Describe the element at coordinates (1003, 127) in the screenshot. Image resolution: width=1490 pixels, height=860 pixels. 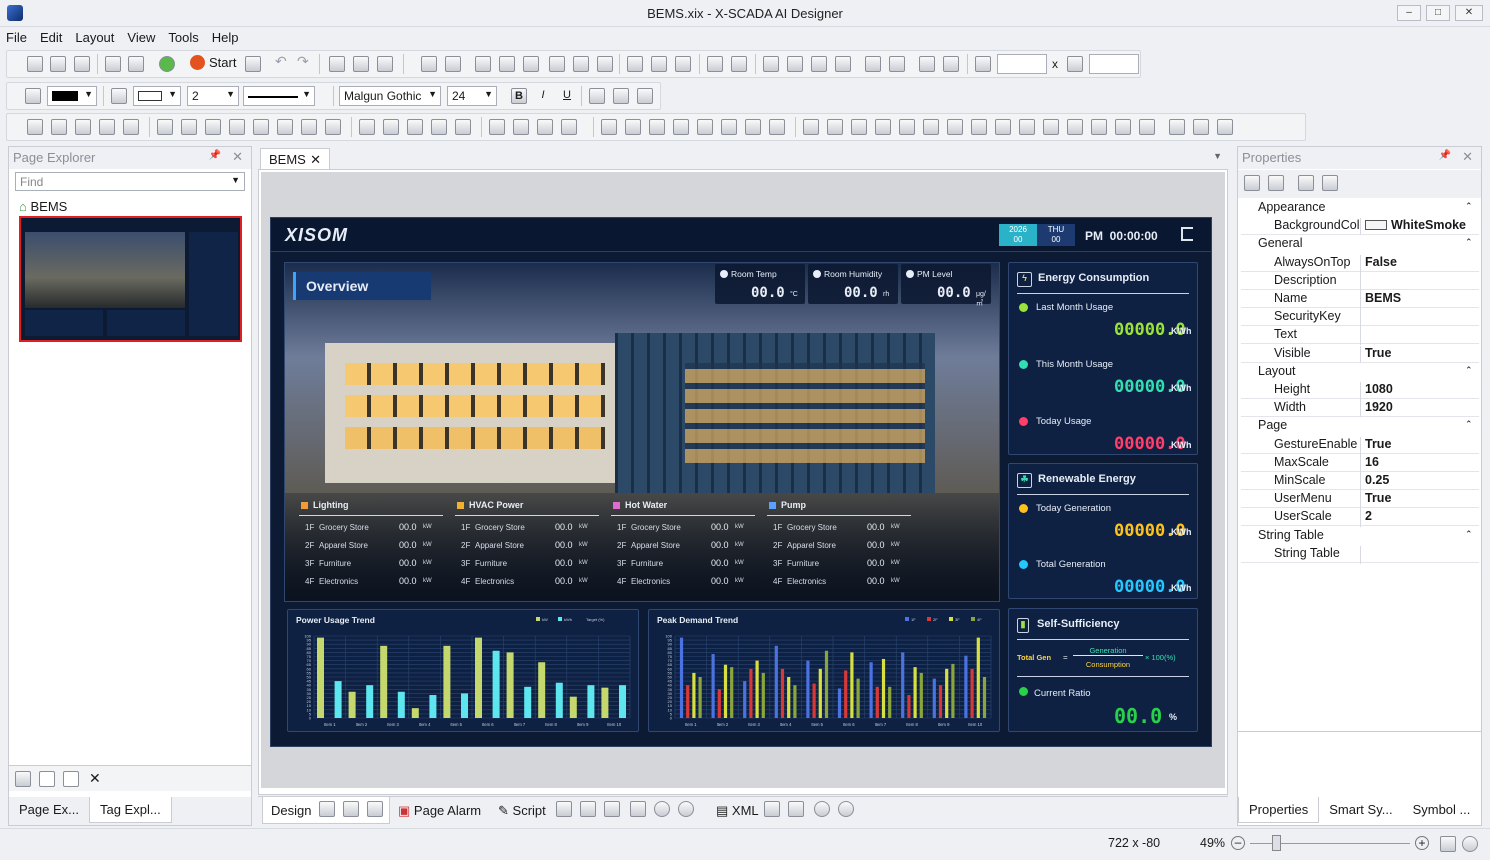
I see `shield-icon` at that location.